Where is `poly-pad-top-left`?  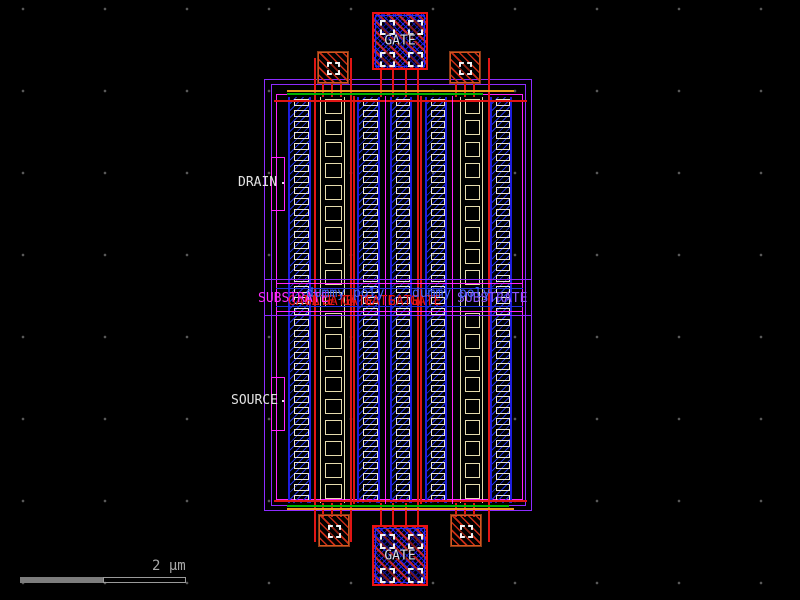 poly-pad-top-left is located at coordinates (333, 67).